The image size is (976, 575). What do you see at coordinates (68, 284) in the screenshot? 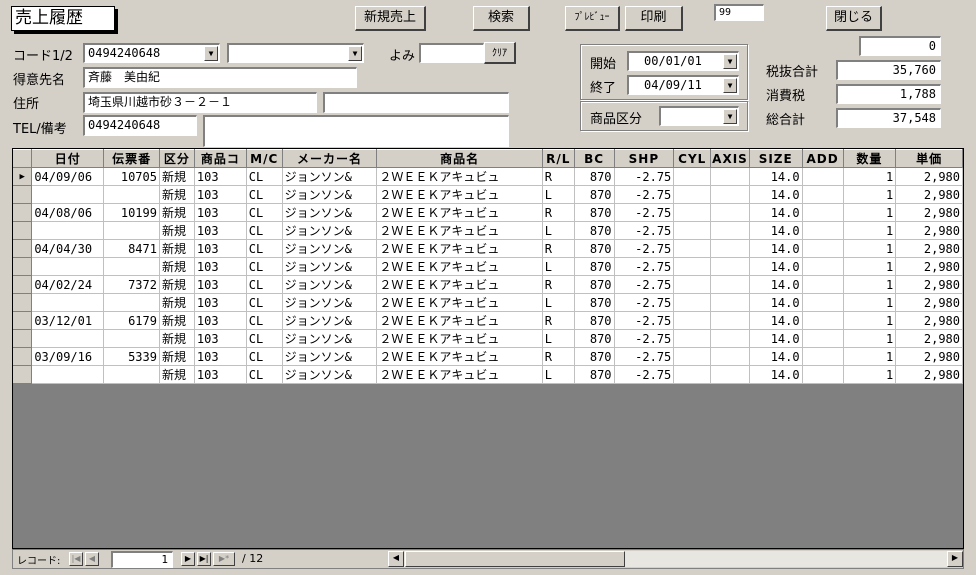
I see `table-cell: 04/02/24` at bounding box center [68, 284].